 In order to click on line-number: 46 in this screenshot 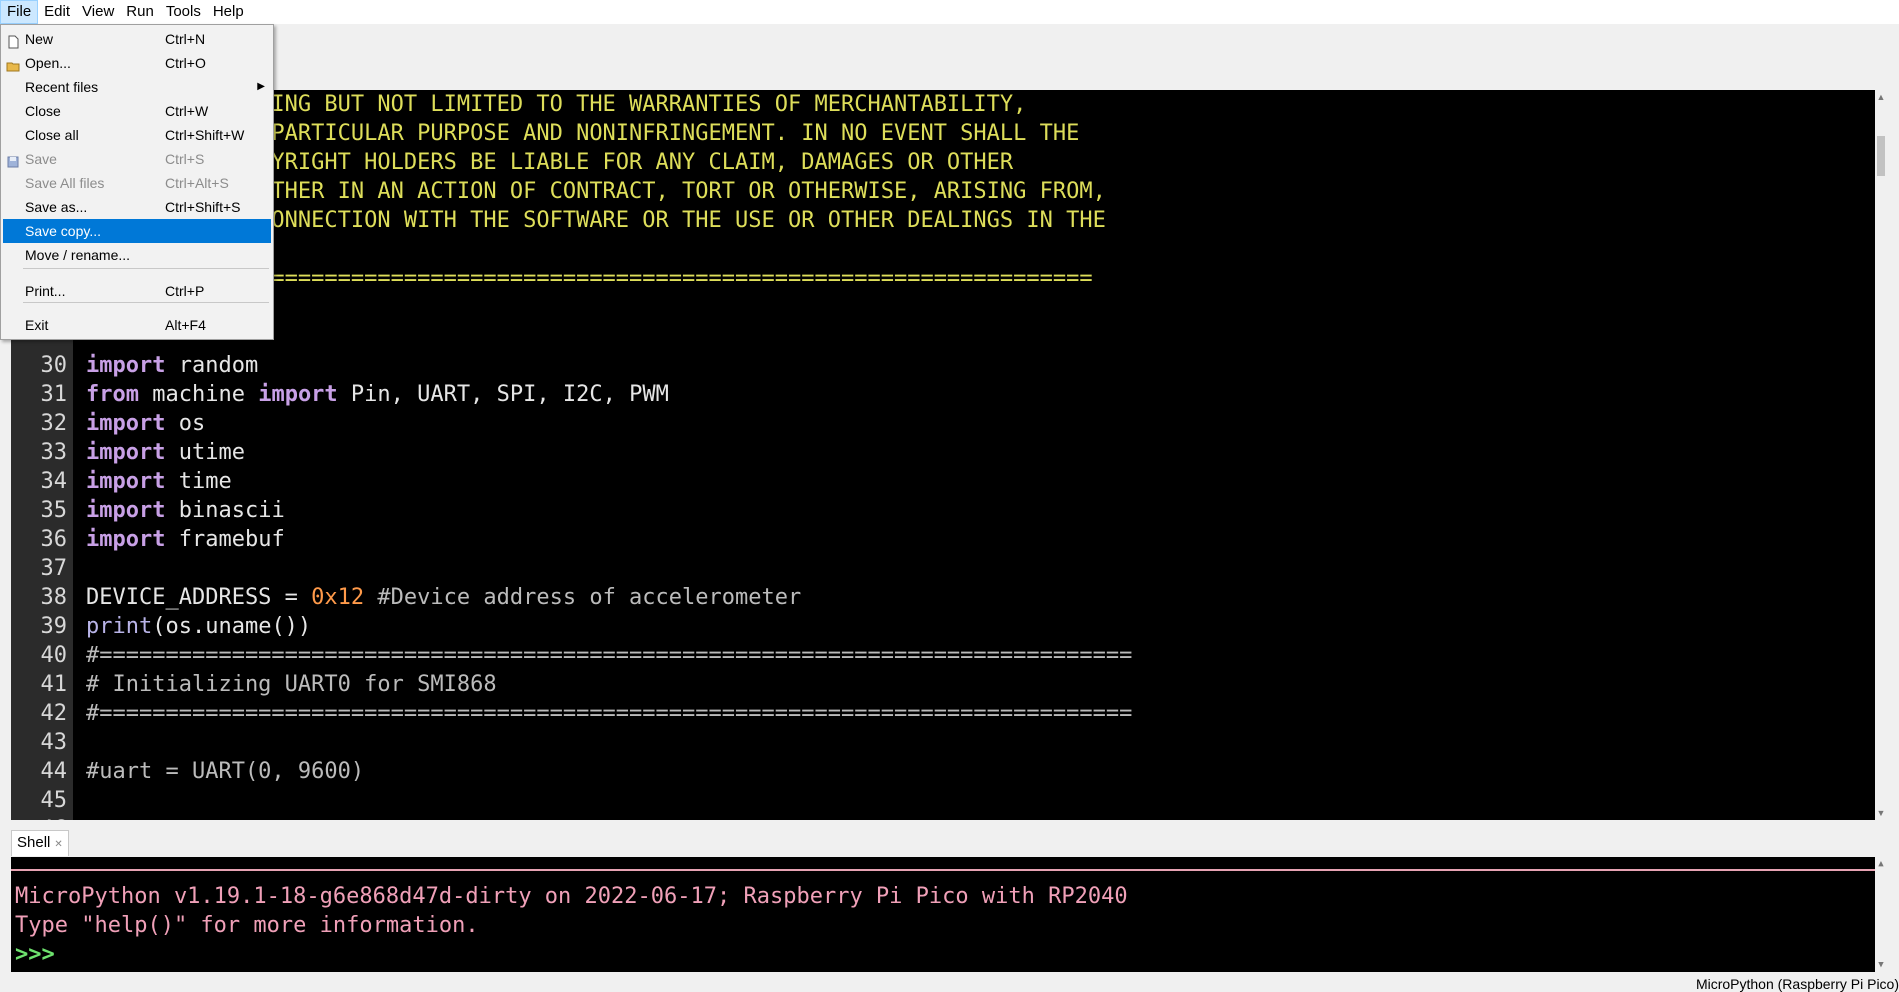, I will do `click(39, 817)`.